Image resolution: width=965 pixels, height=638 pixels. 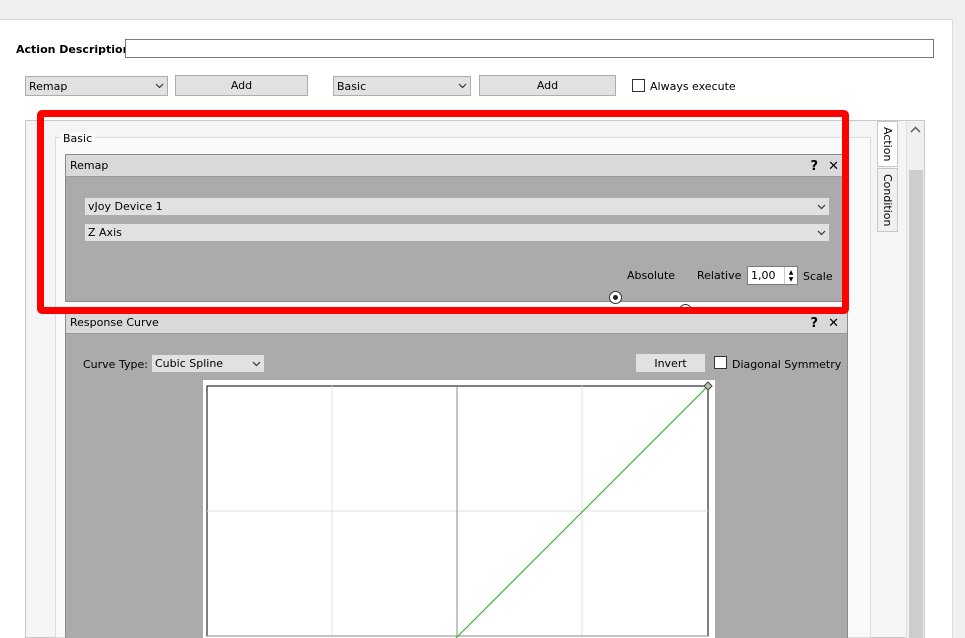 What do you see at coordinates (189, 363) in the screenshot?
I see `curve-type-value: Cubic Spline` at bounding box center [189, 363].